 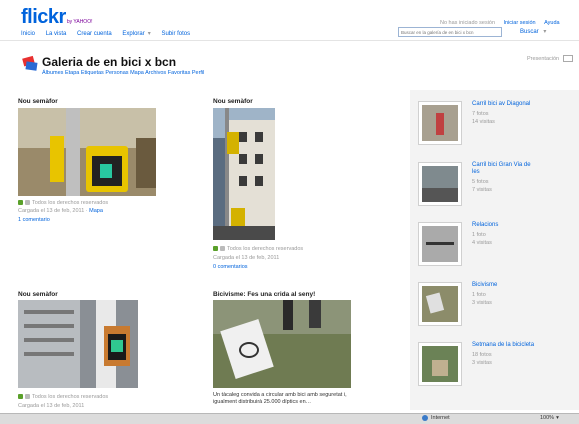 What do you see at coordinates (109, 62) in the screenshot?
I see `gallery-title: Galeria de en bici x bcn` at bounding box center [109, 62].